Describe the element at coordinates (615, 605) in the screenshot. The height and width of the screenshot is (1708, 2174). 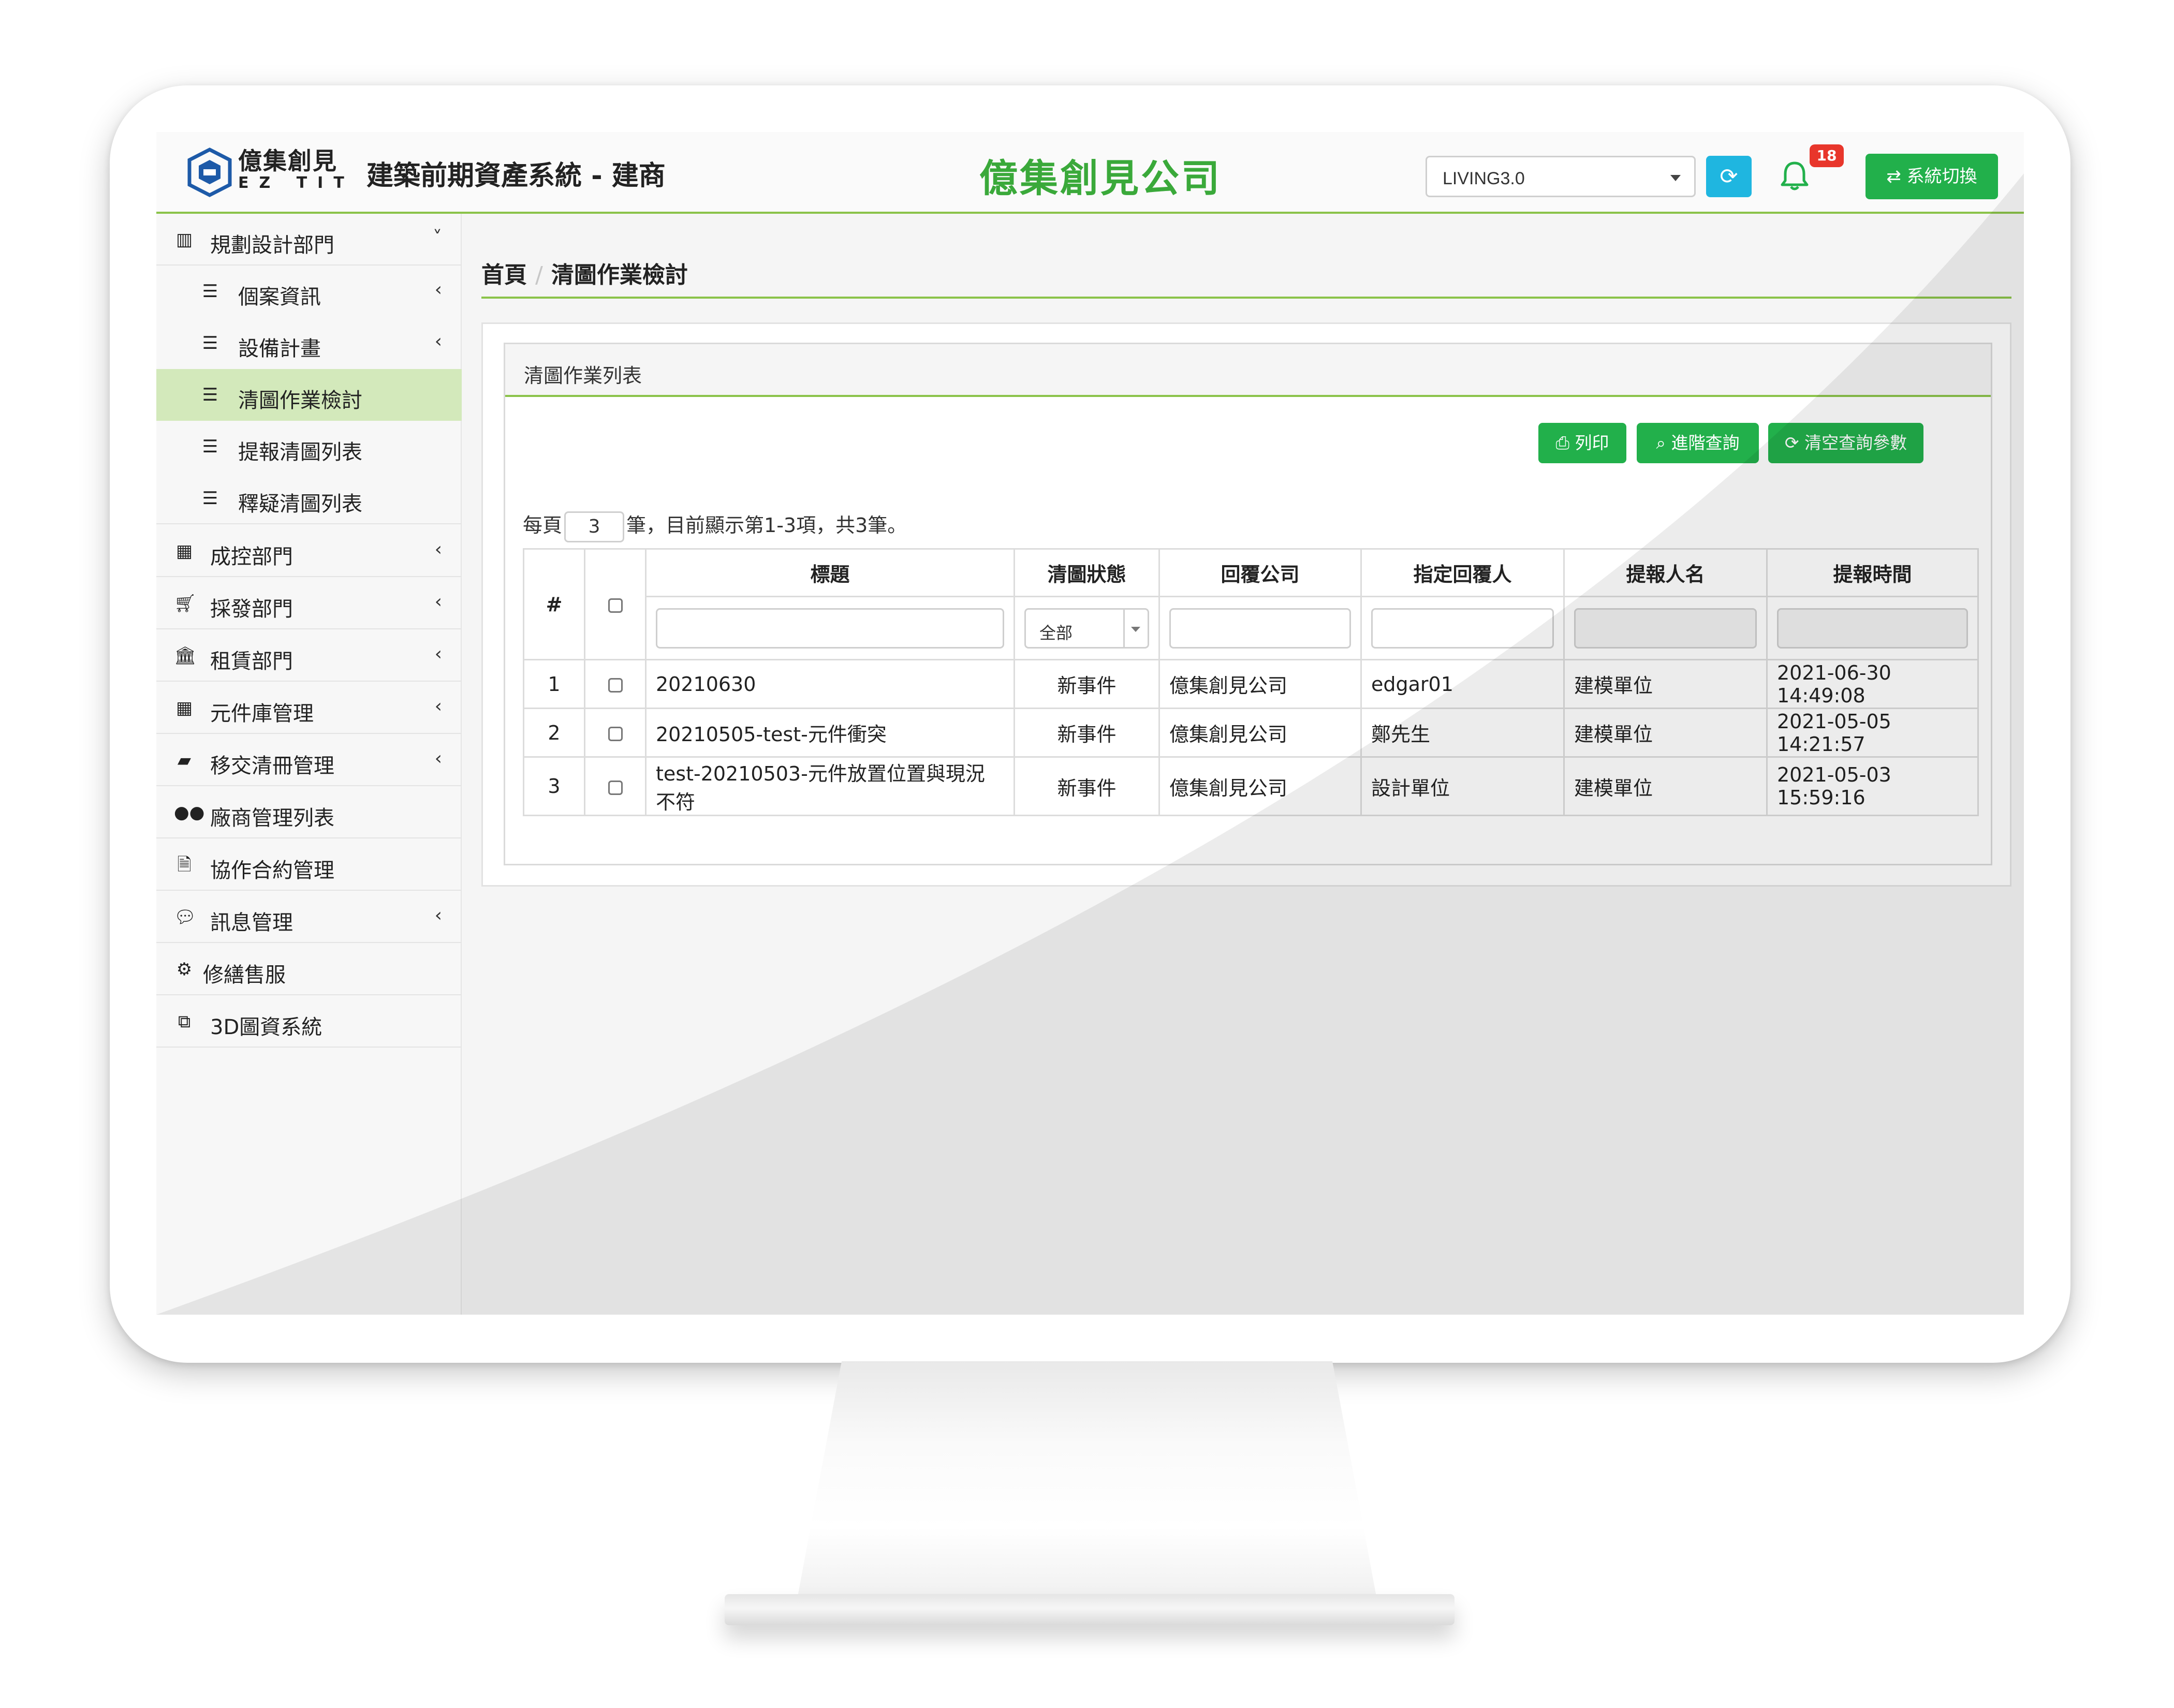
I see `select-all-checkbox` at that location.